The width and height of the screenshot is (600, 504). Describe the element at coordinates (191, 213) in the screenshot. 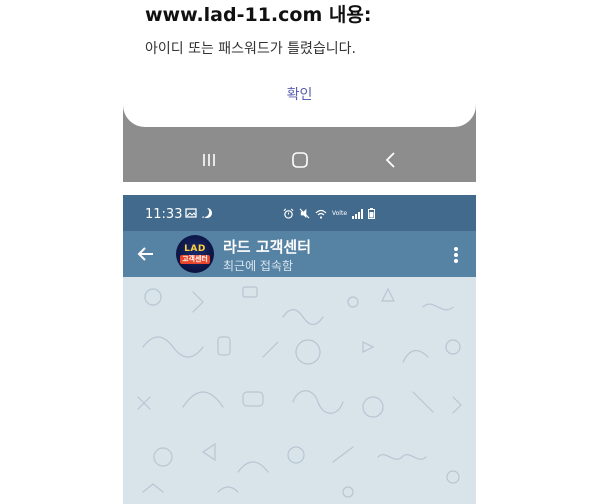

I see `gallery-icon` at that location.